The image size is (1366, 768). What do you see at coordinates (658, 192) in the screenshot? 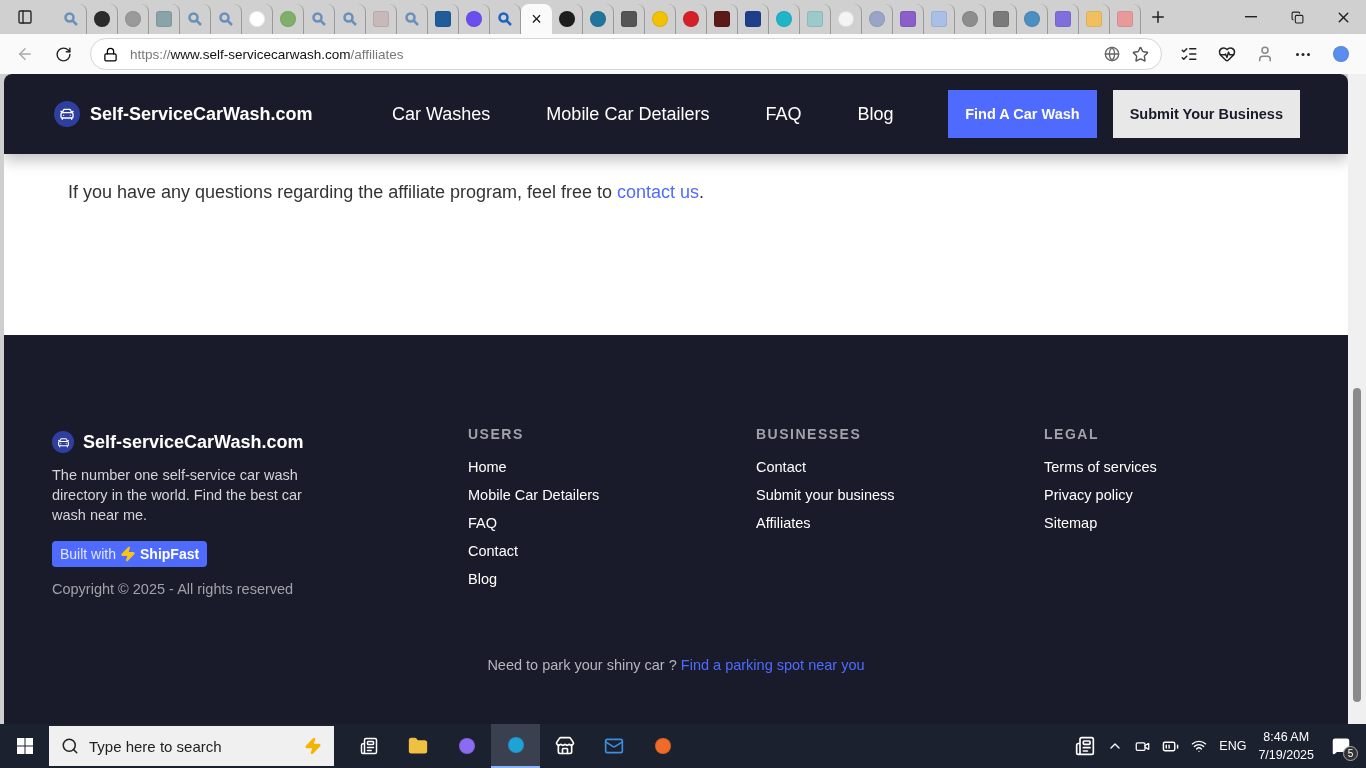
I see `contact-link: contact us` at bounding box center [658, 192].